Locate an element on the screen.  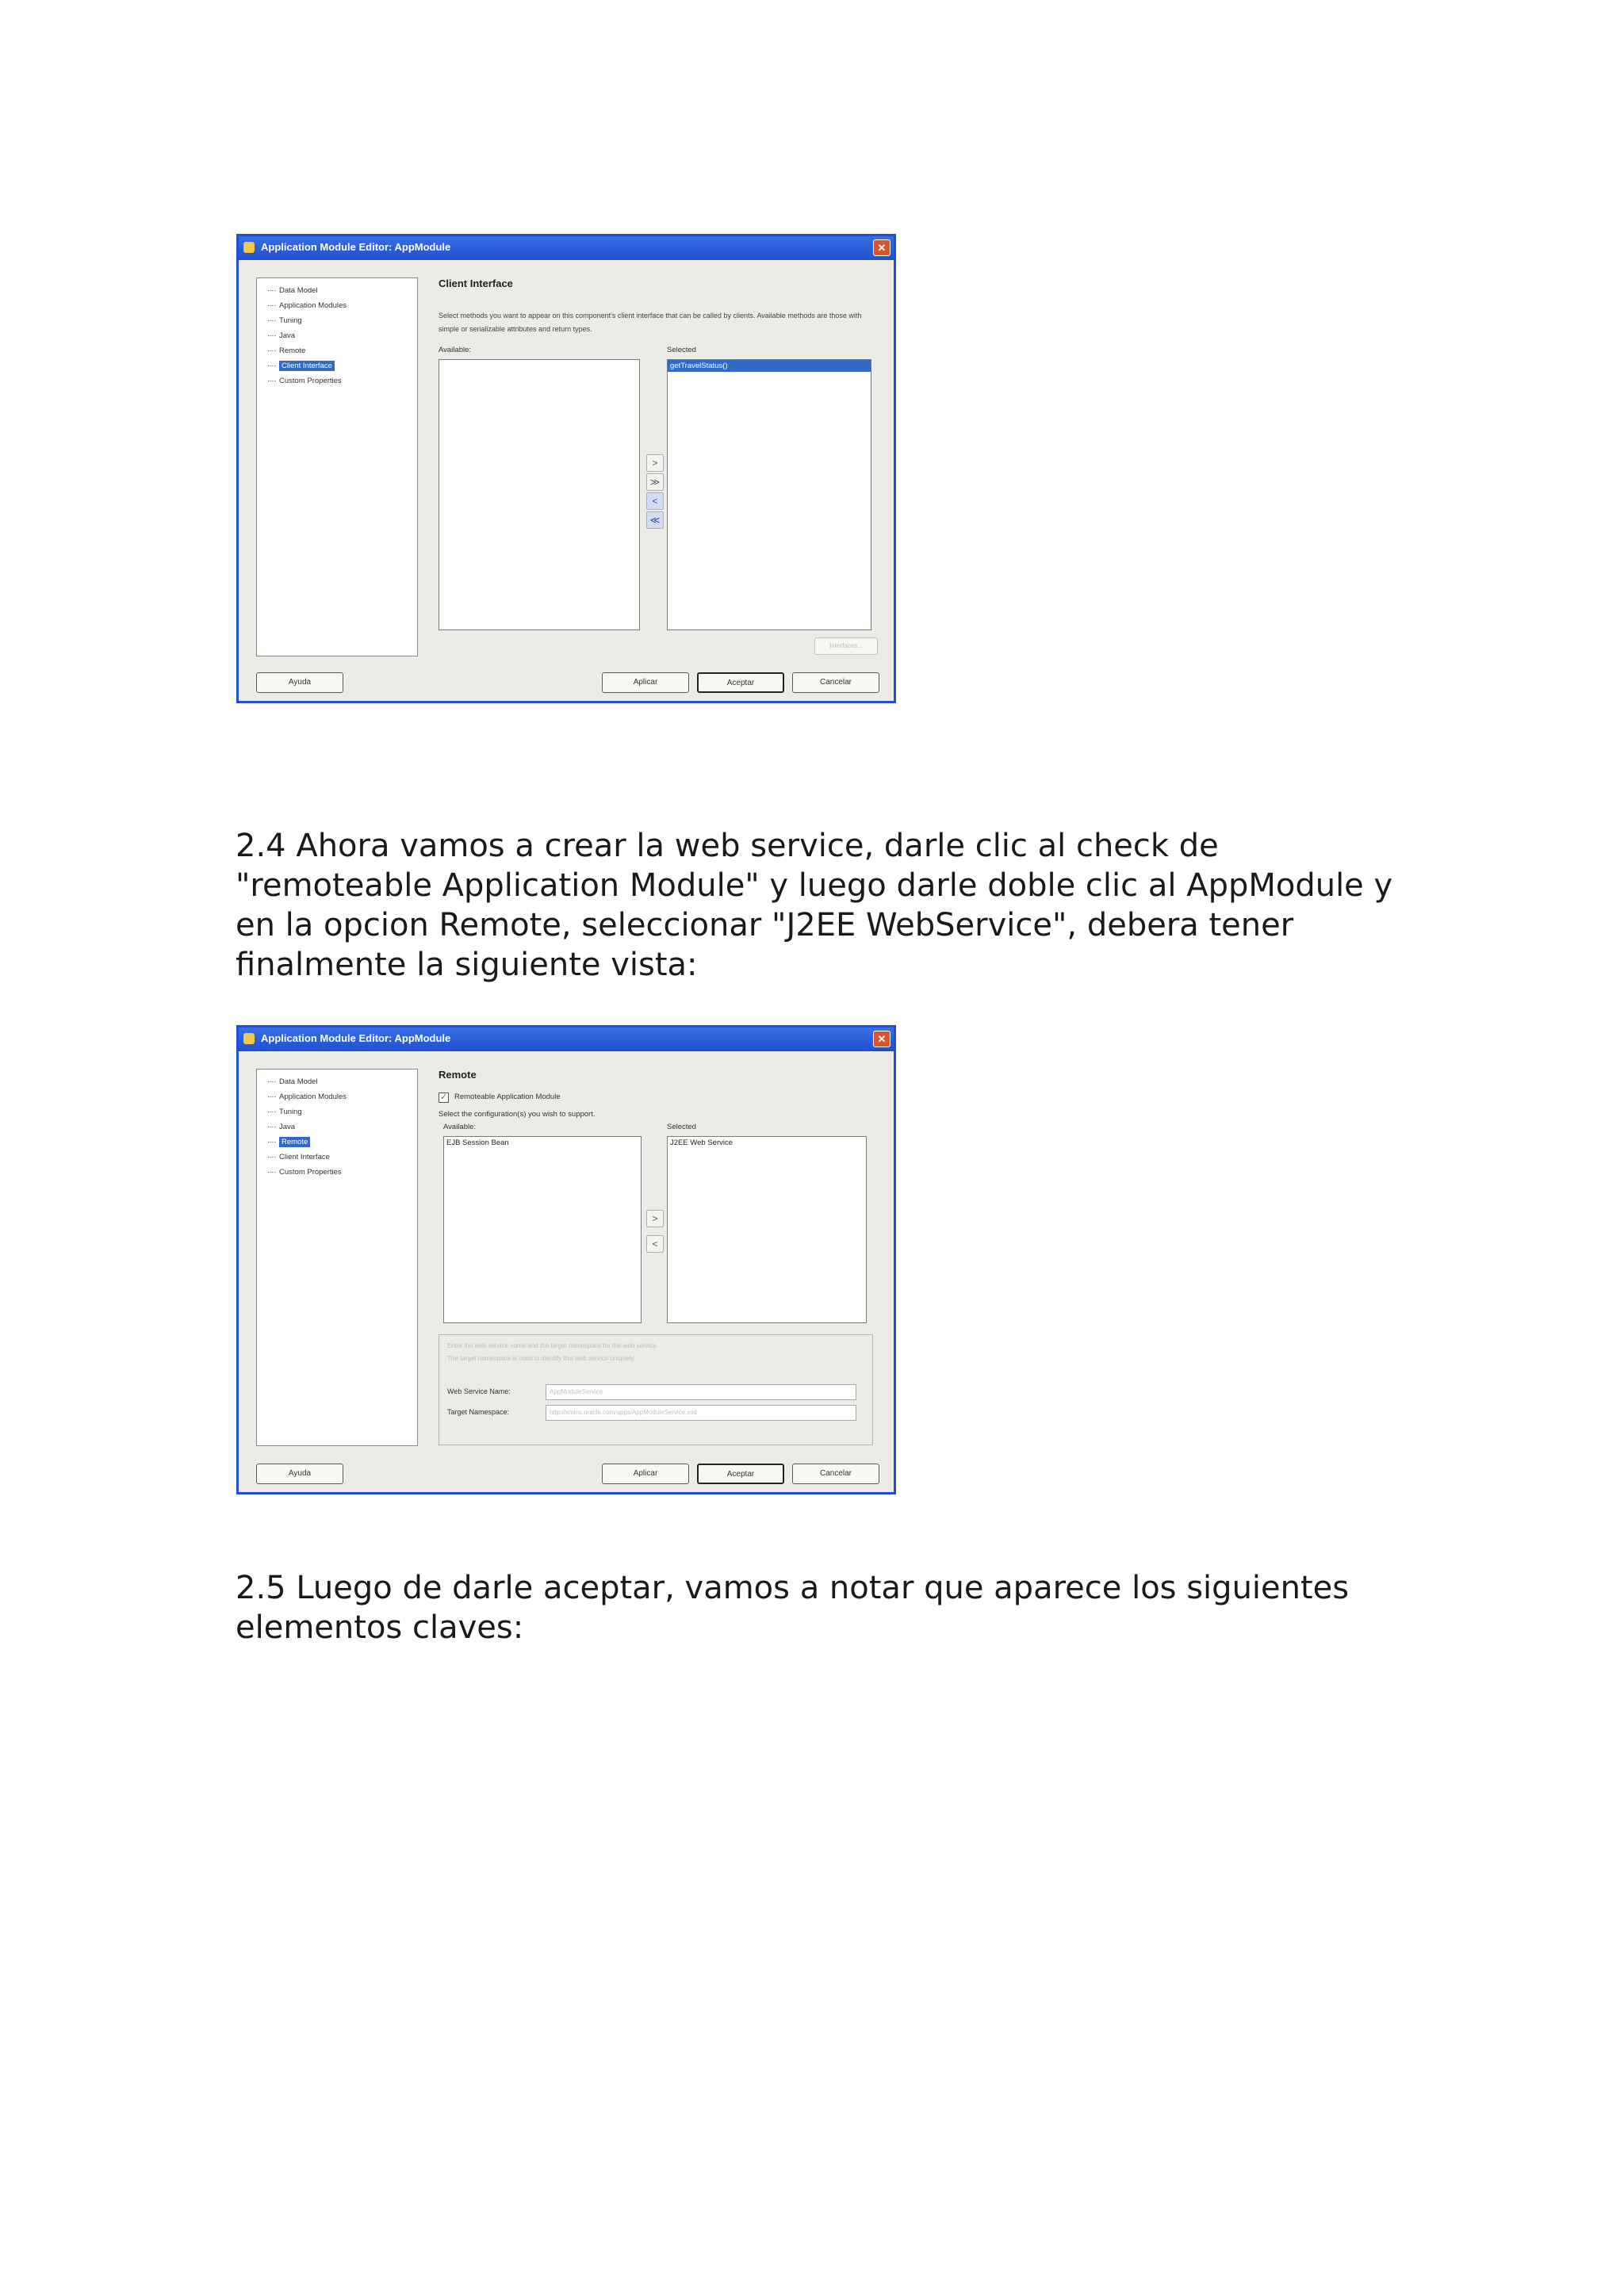
section-title: Remote is located at coordinates (458, 1075).